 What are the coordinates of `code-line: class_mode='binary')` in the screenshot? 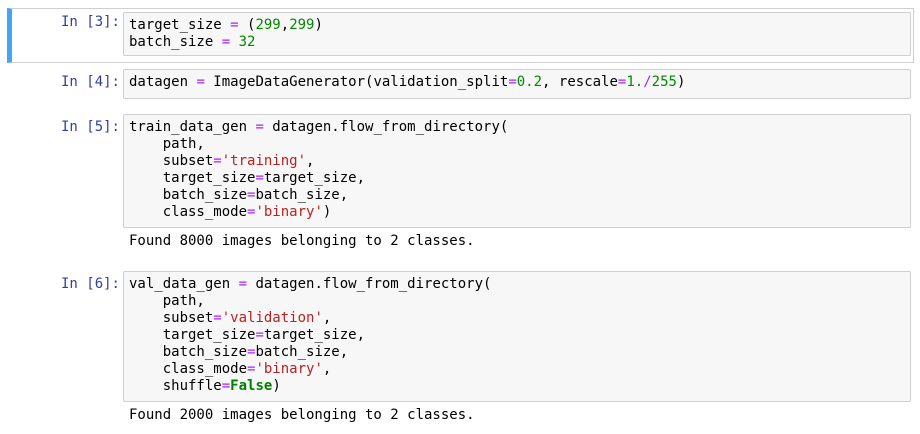 It's located at (517, 212).